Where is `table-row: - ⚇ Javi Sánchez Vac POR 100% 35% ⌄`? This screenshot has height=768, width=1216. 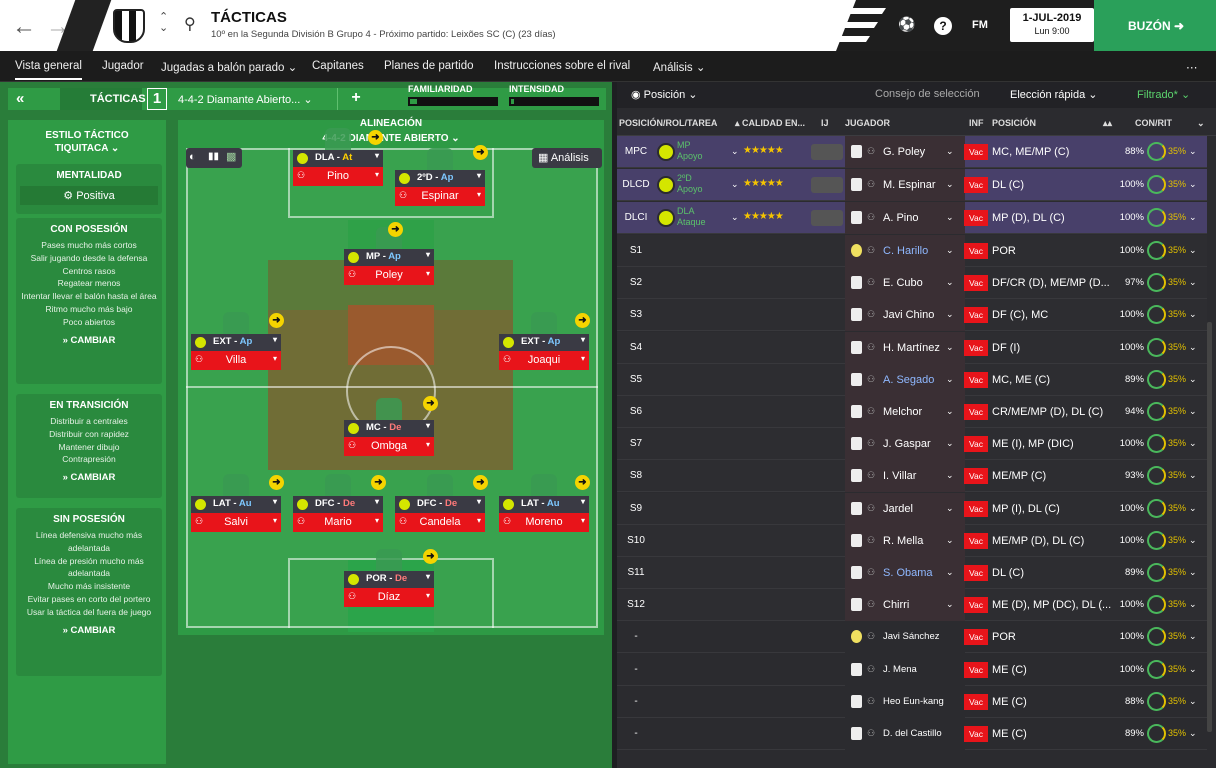 table-row: - ⚇ Javi Sánchez Vac POR 100% 35% ⌄ is located at coordinates (912, 637).